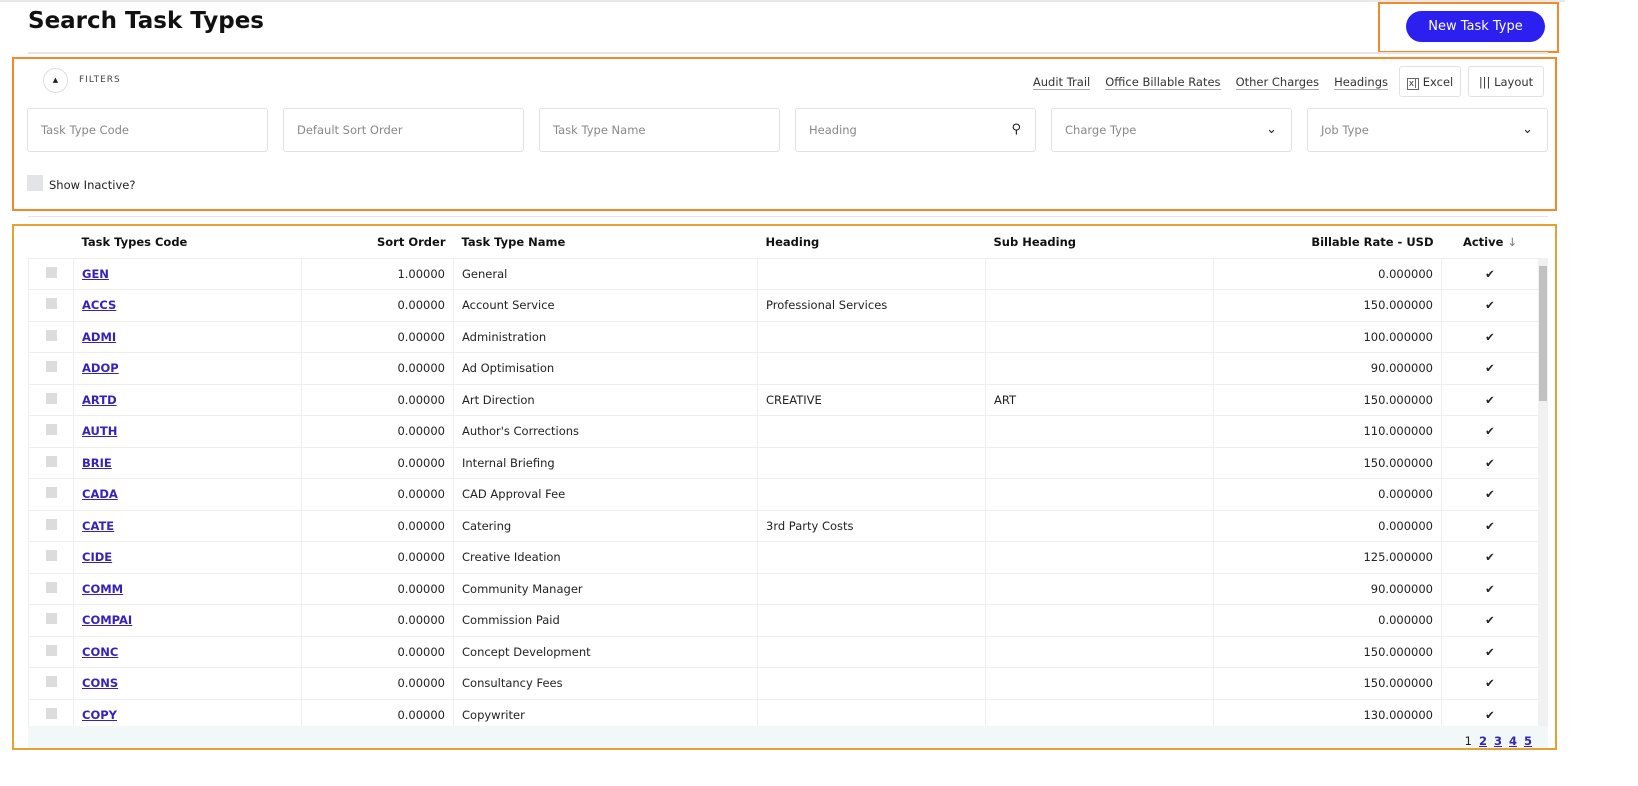 The image size is (1638, 786). Describe the element at coordinates (783, 557) in the screenshot. I see `table-row: CIDE 0.00000 Creative Ideation 125.000000 ✔` at that location.